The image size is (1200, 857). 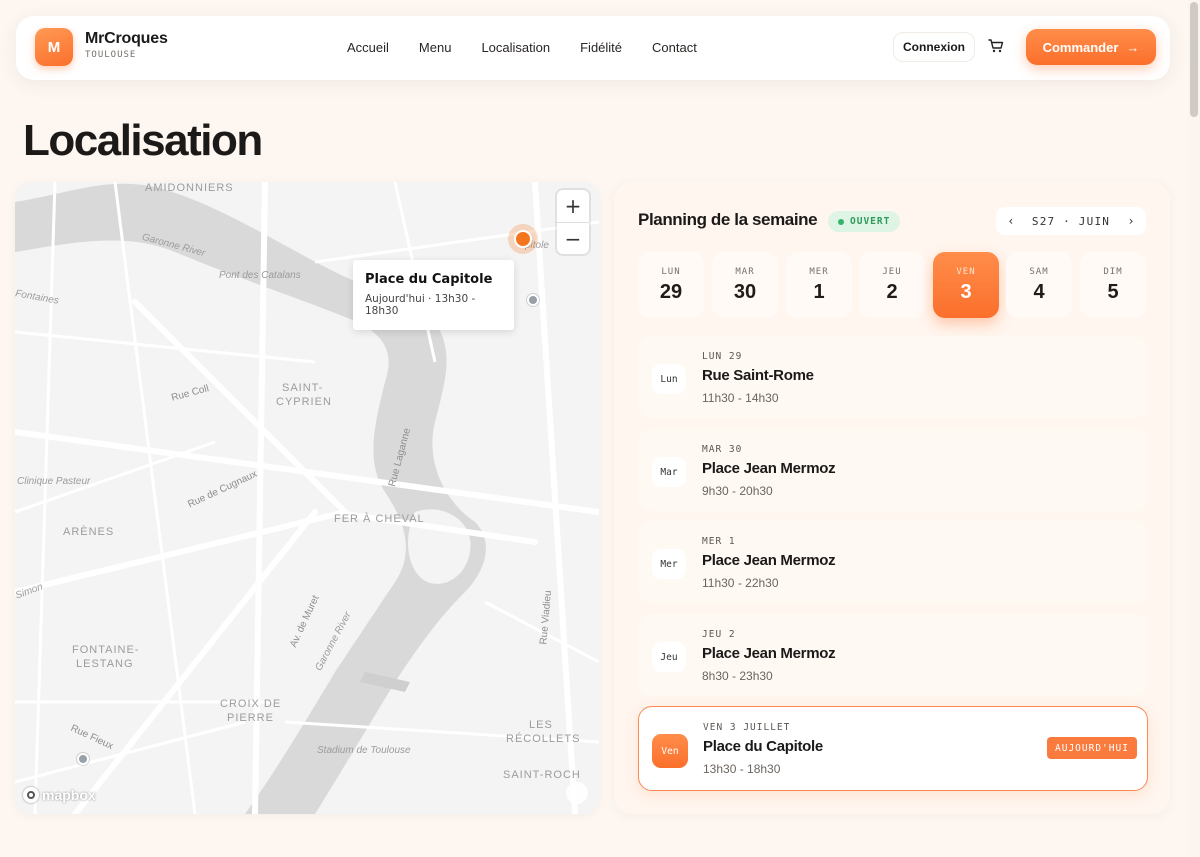 What do you see at coordinates (260, 275) in the screenshot?
I see `map-label-pont-catalans: Pont des Catalans` at bounding box center [260, 275].